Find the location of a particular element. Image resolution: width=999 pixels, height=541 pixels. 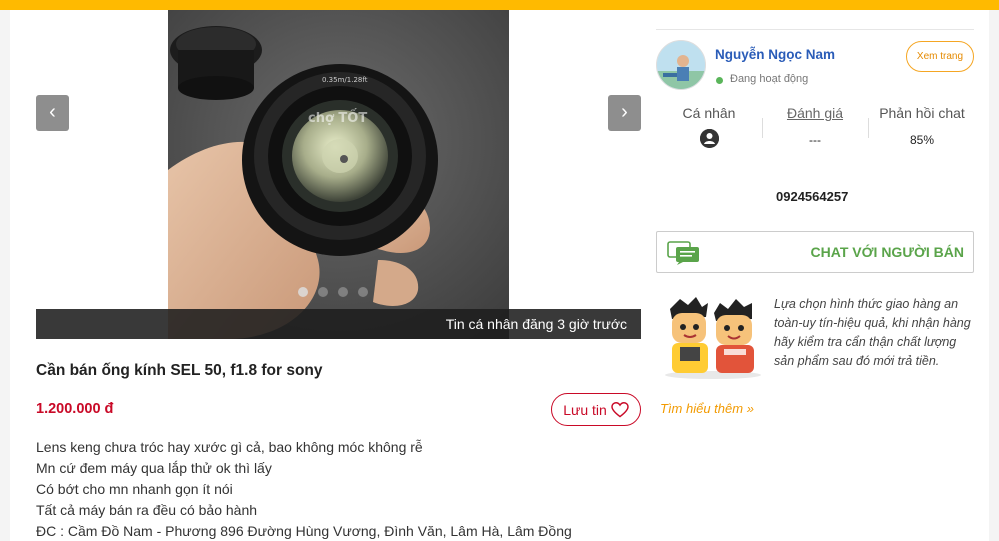

chevron-left-icon: ‹ is located at coordinates (52, 112).